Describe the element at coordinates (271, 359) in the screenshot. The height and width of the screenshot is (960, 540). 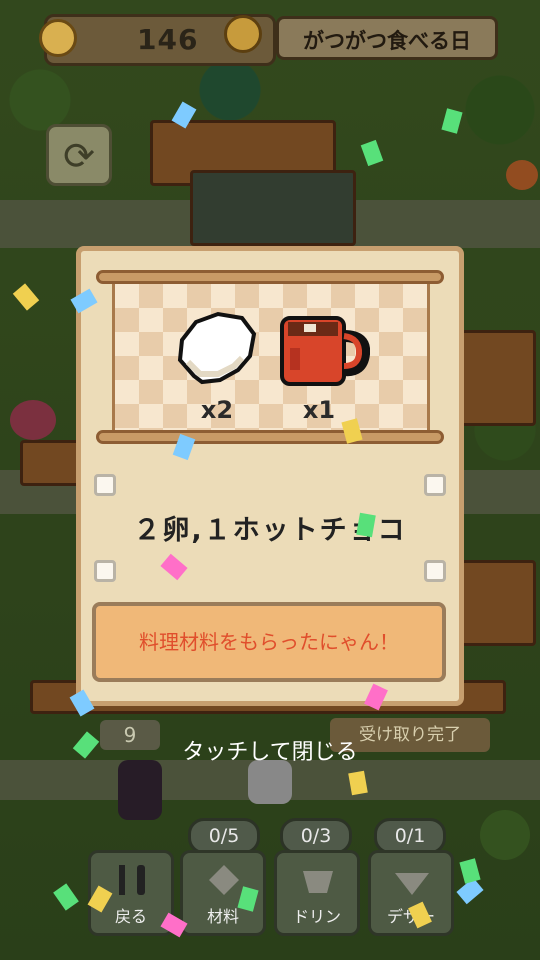
I see `reward-scroll` at that location.